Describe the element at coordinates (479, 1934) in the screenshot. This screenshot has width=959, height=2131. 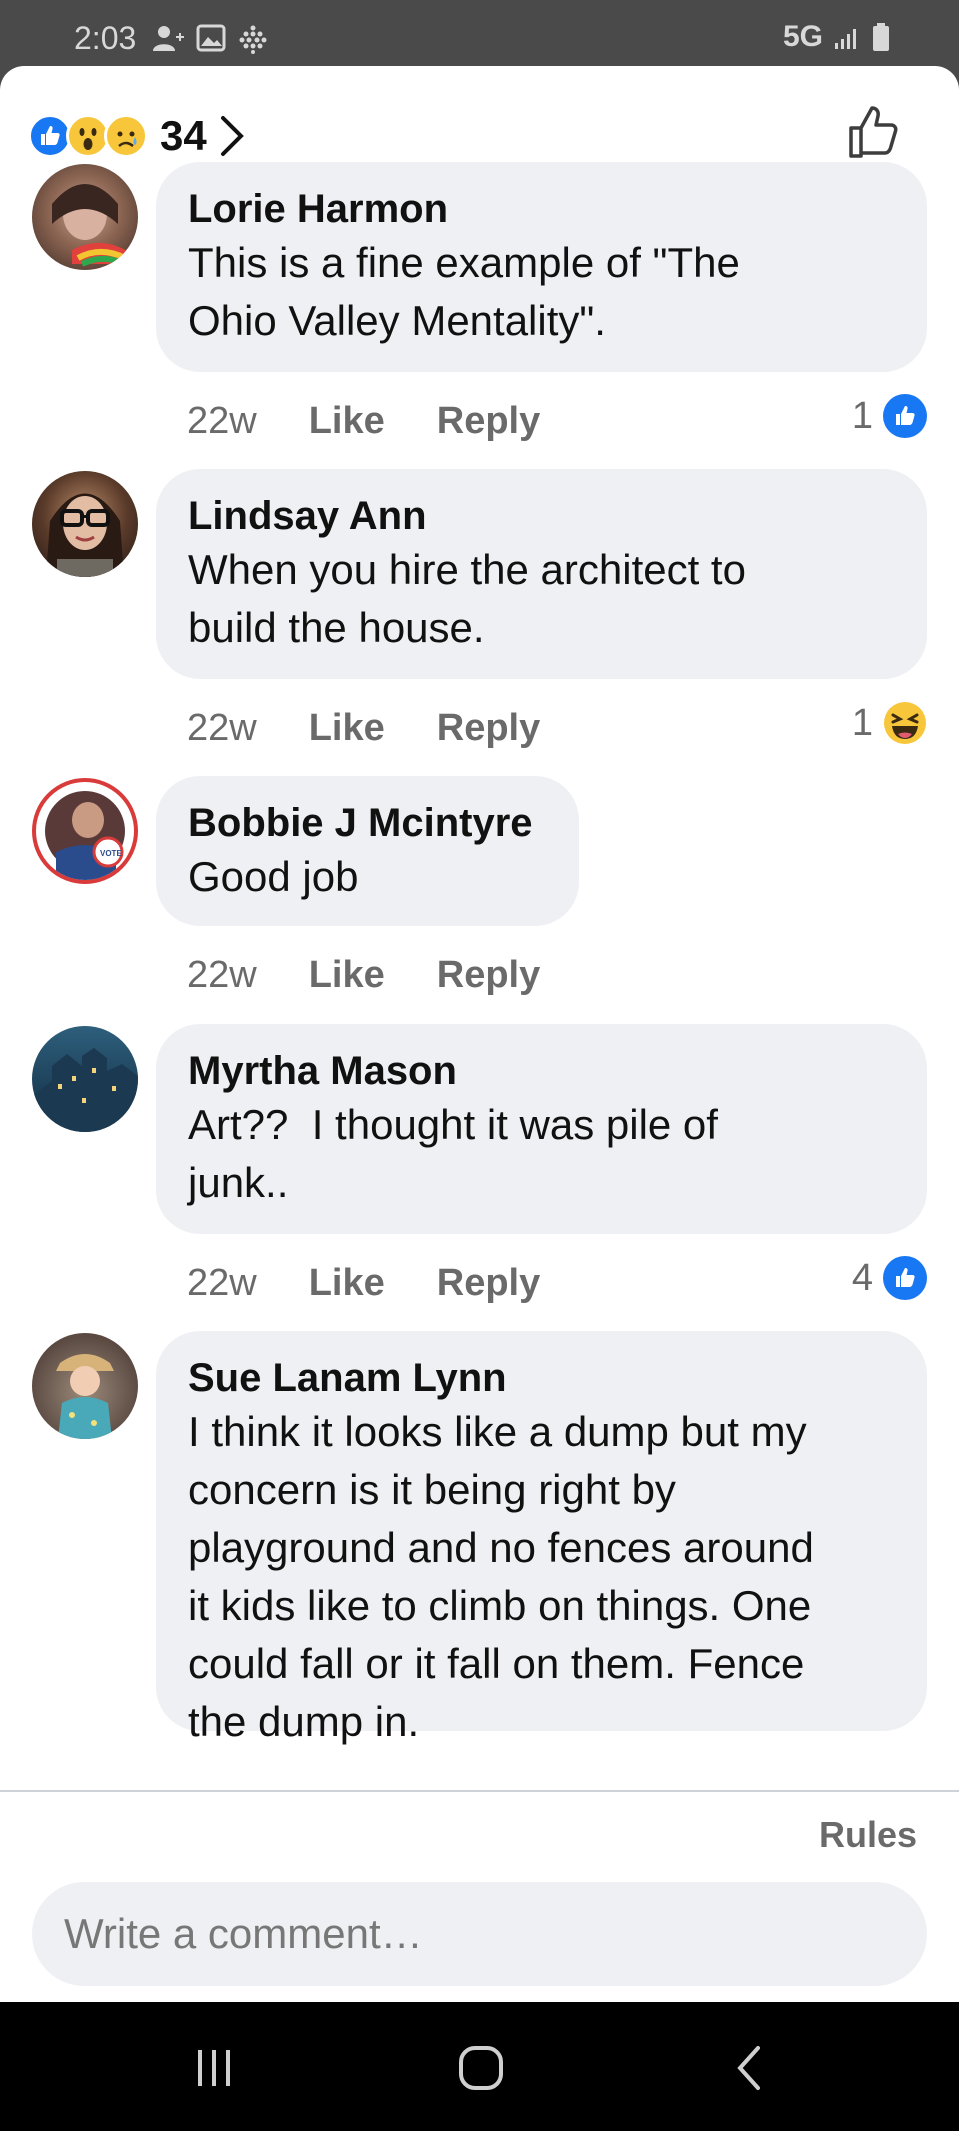
I see `comment-input` at that location.